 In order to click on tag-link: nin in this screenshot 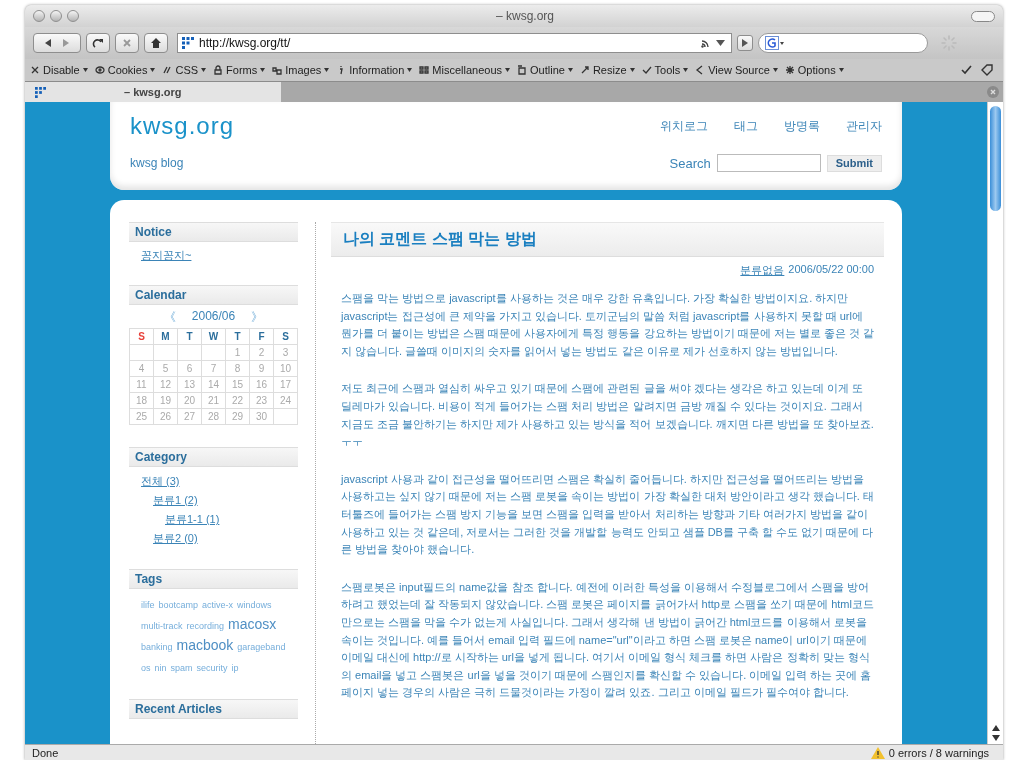, I will do `click(160, 668)`.